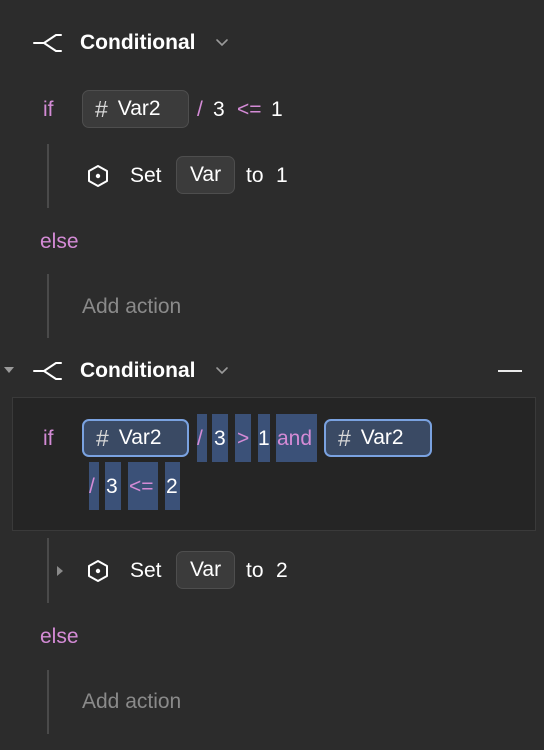  I want to click on conditional-header-2: Conditional, so click(272, 371).